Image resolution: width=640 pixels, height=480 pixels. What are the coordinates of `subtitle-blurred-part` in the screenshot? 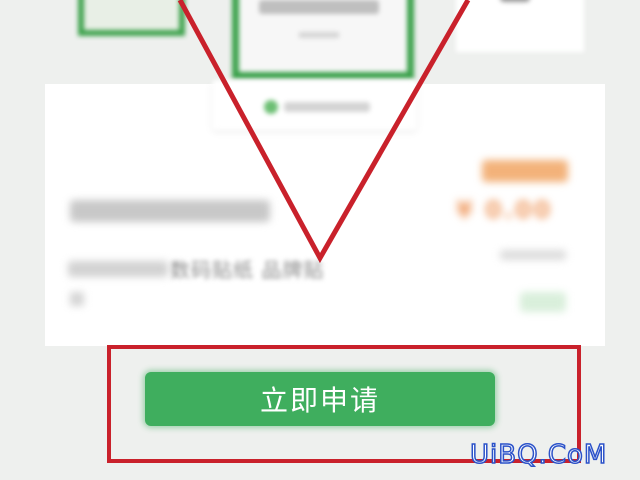 It's located at (118, 268).